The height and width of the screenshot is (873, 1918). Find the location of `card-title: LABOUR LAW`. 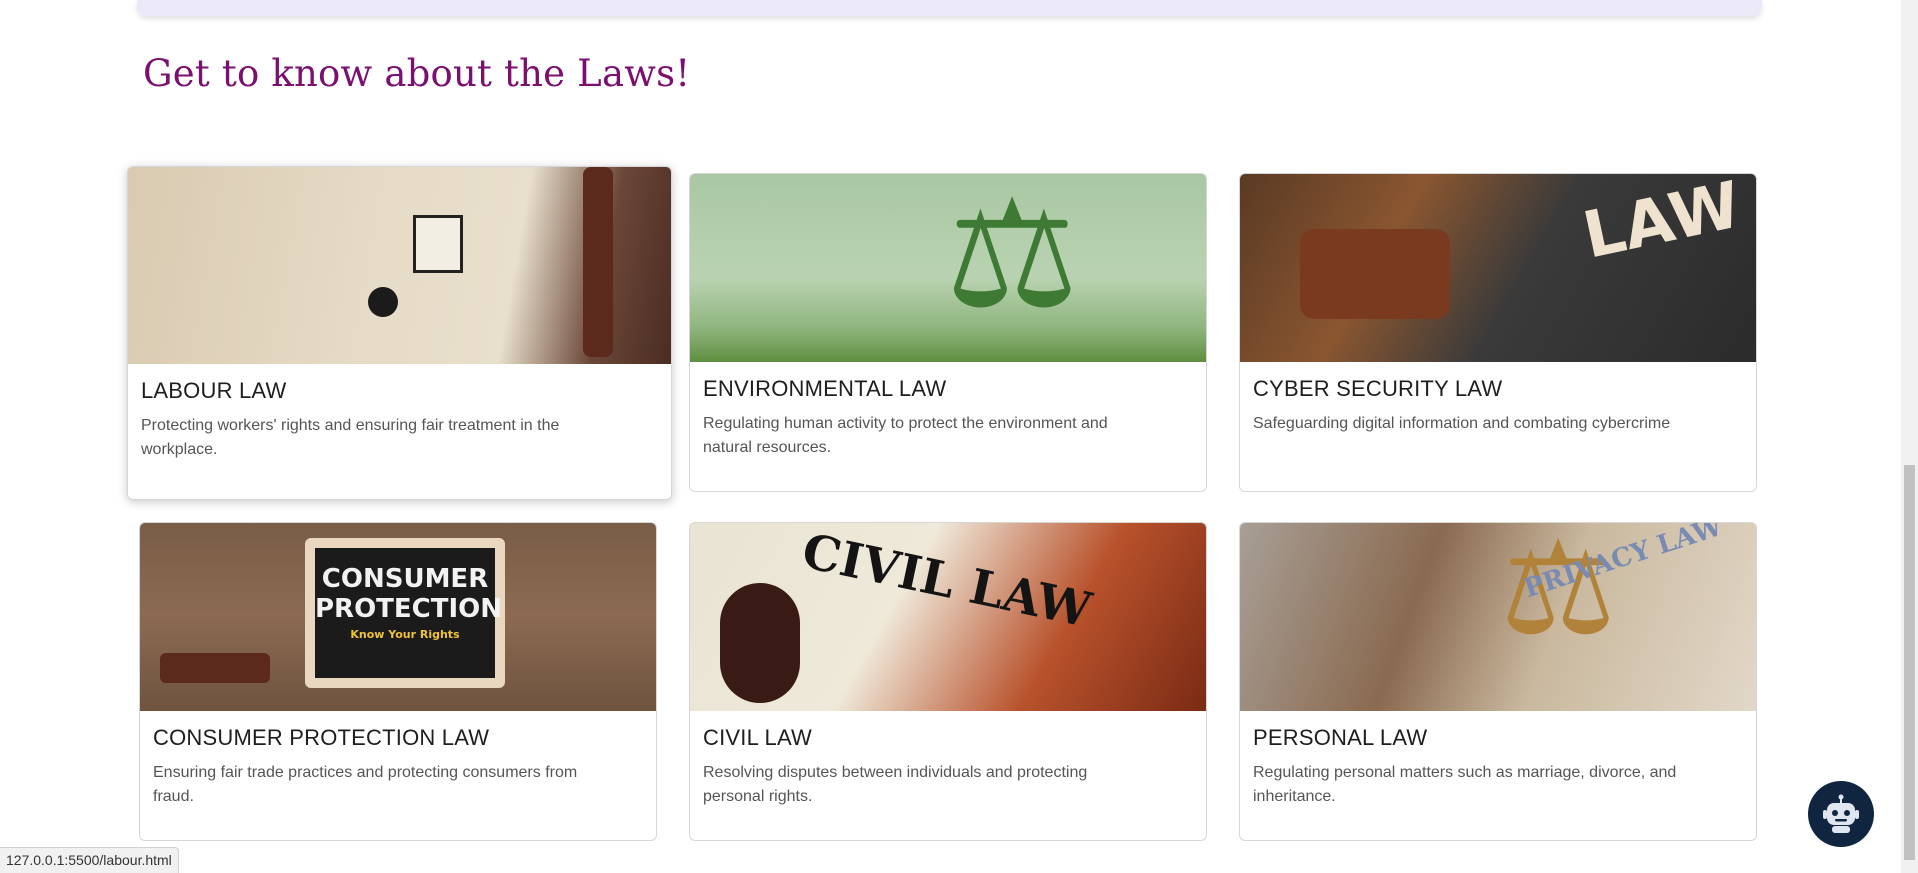

card-title: LABOUR LAW is located at coordinates (214, 390).